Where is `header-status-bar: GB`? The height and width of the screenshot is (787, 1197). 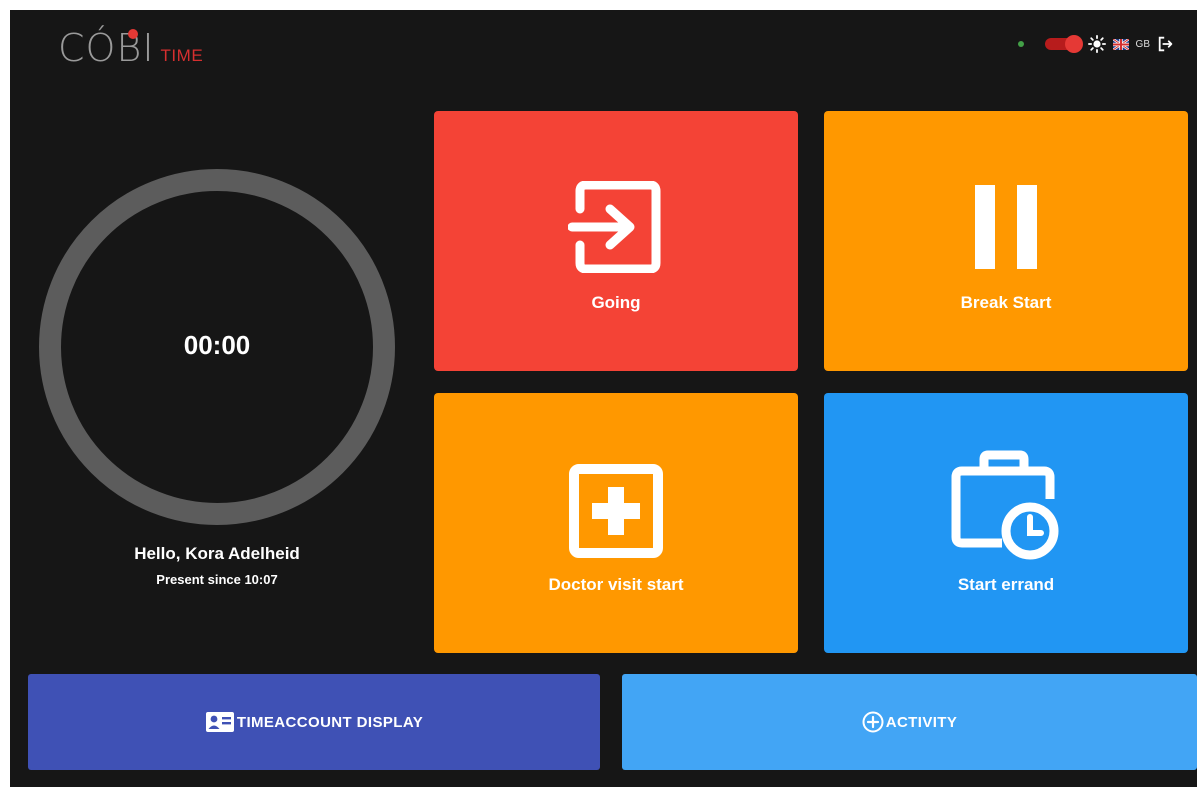
header-status-bar: GB is located at coordinates (1096, 44).